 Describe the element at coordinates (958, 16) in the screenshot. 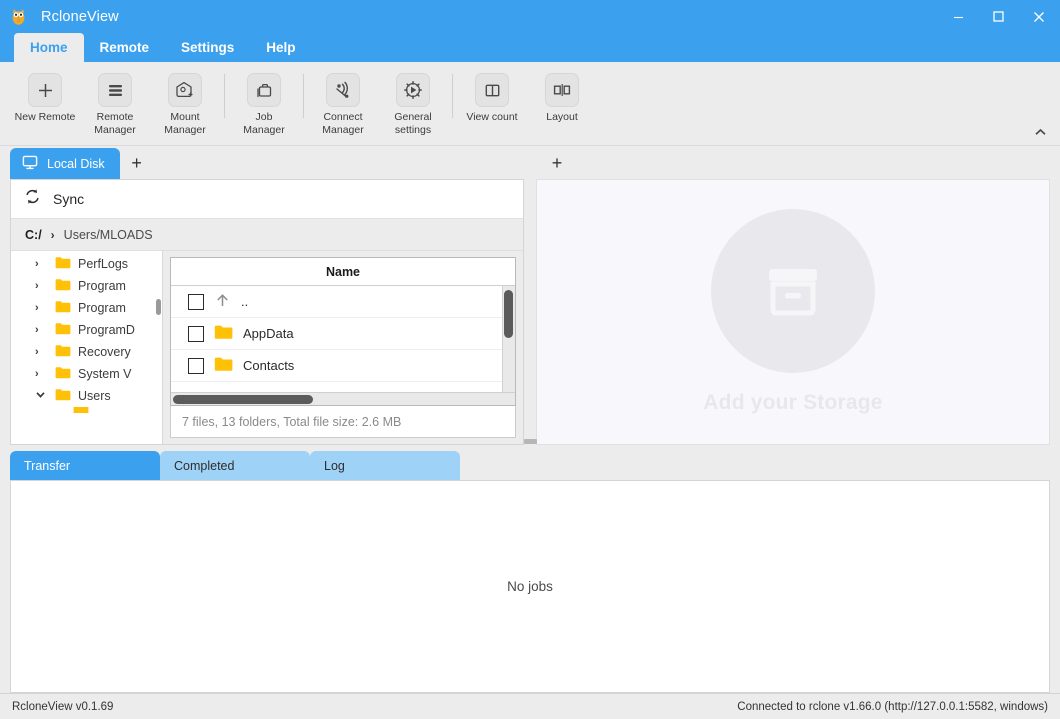

I see `minimize-button` at that location.